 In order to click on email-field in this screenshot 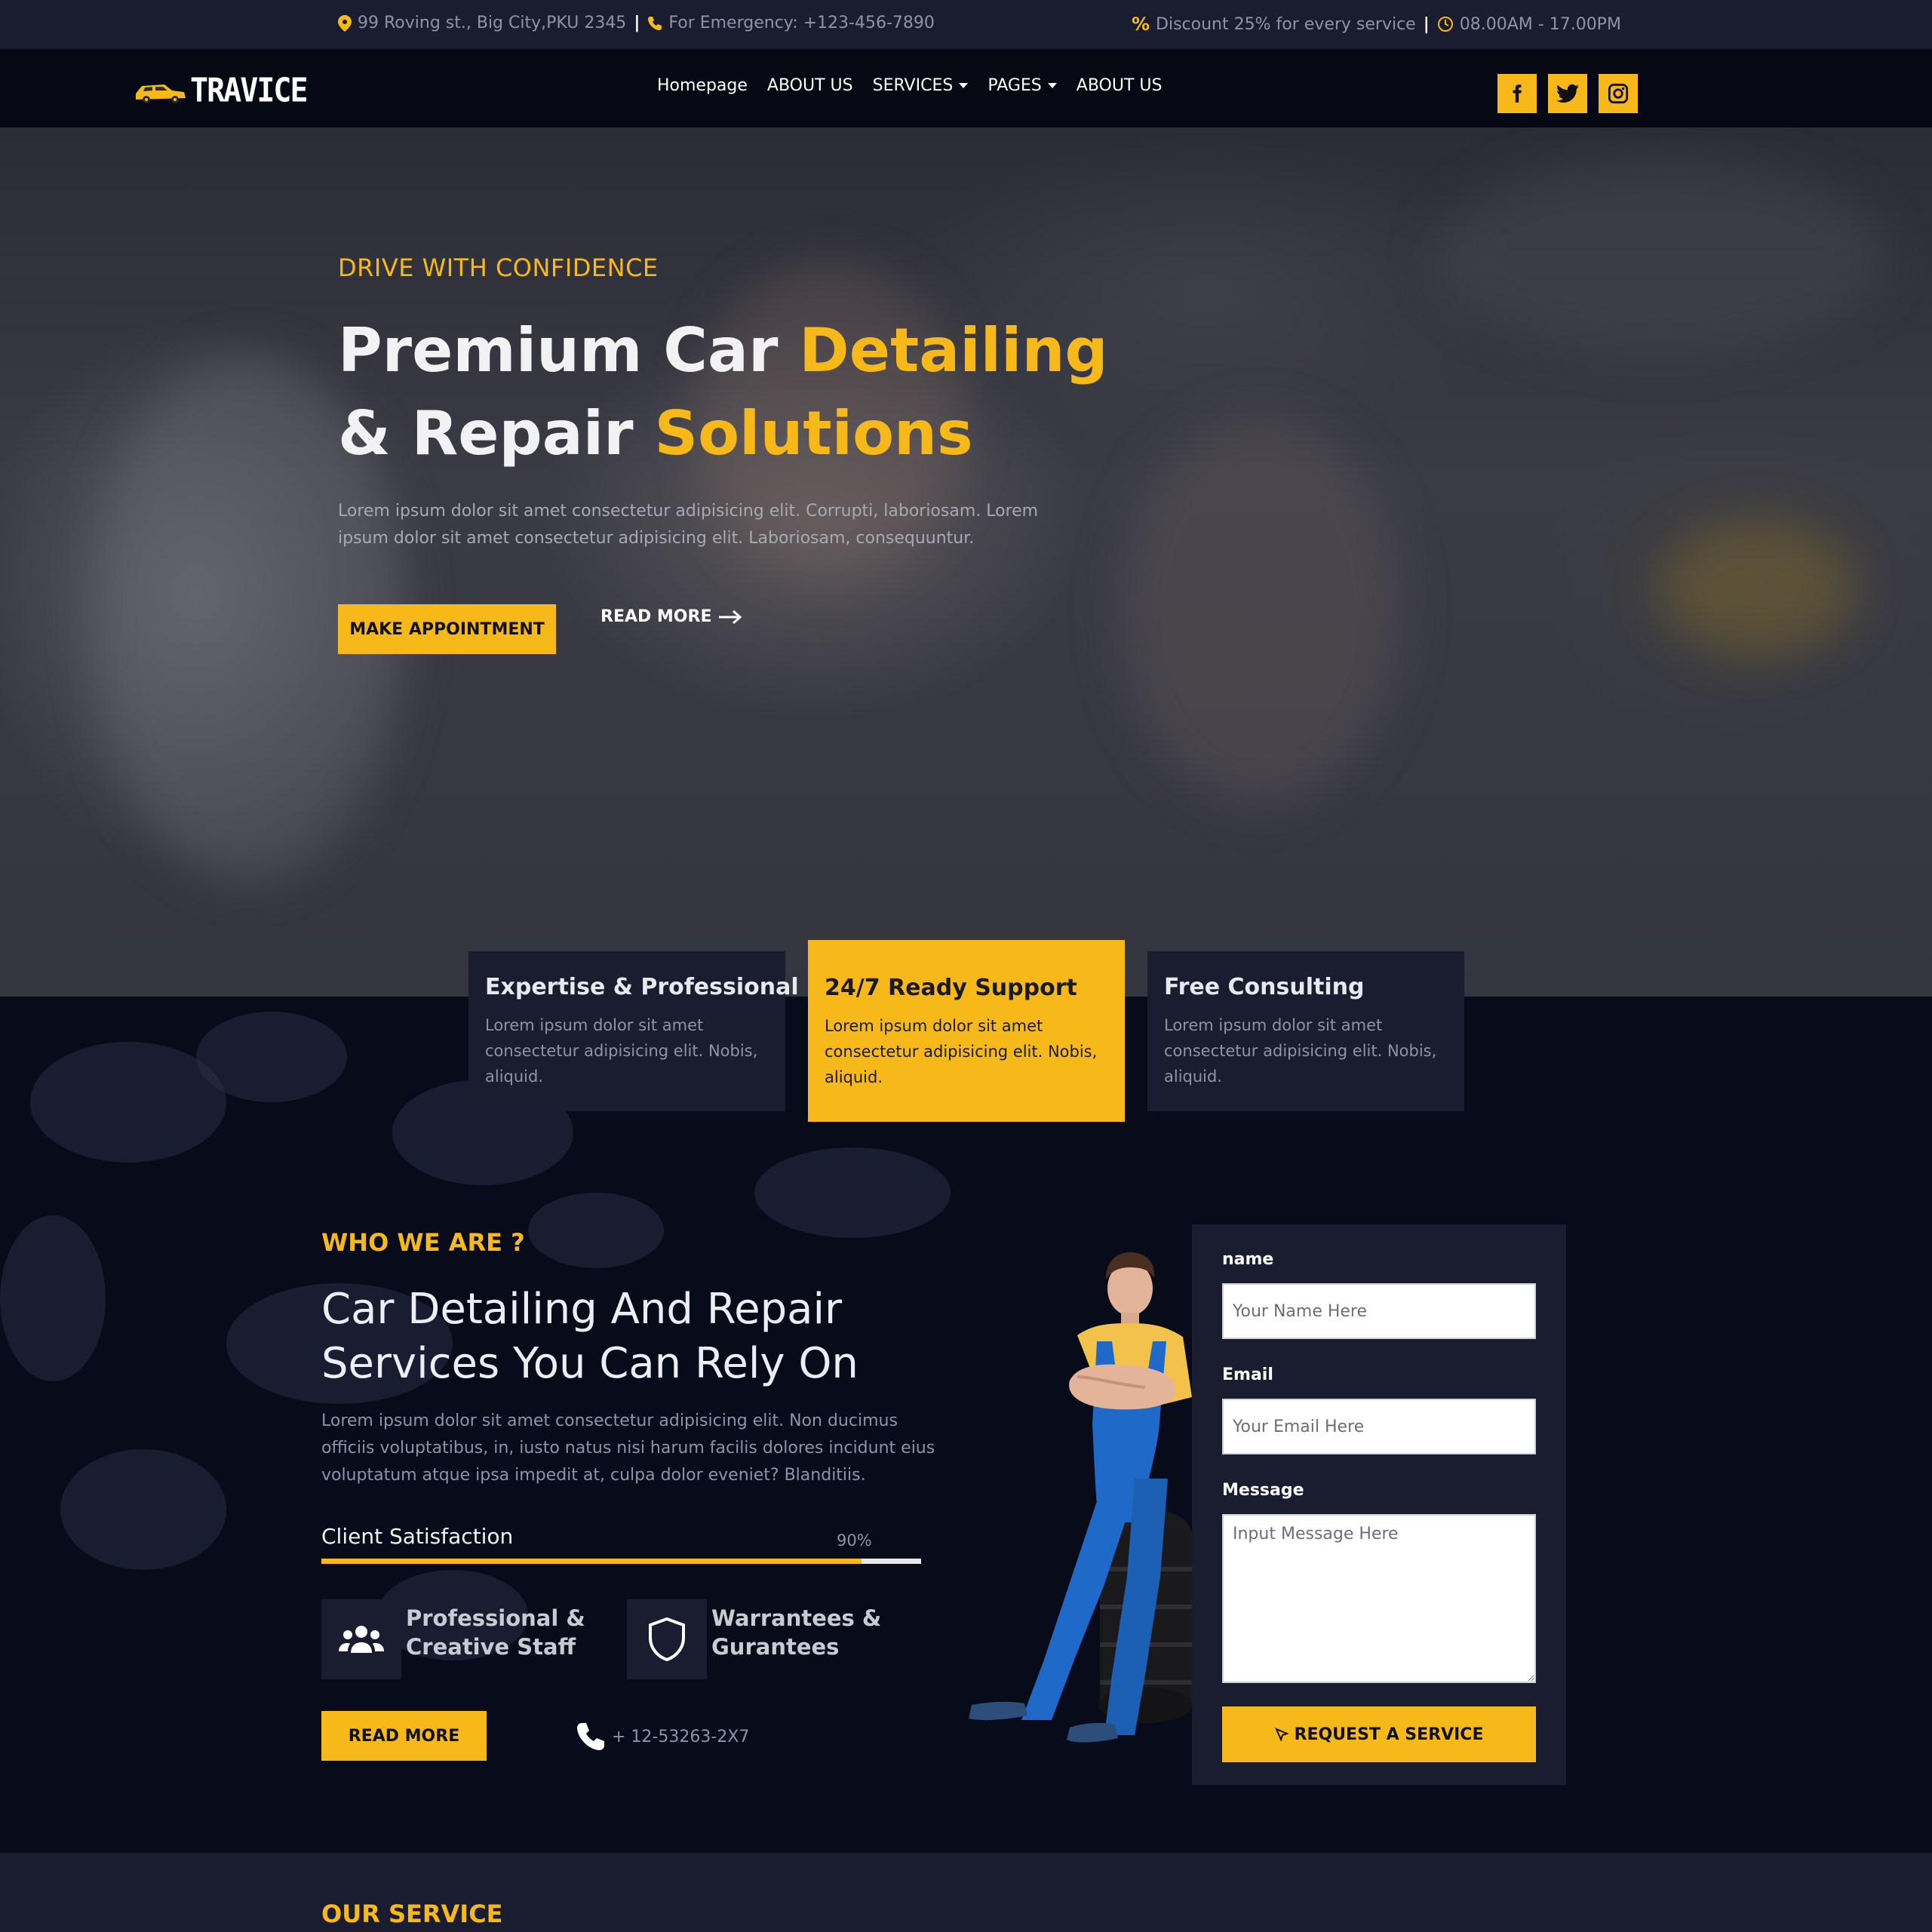, I will do `click(1379, 1427)`.